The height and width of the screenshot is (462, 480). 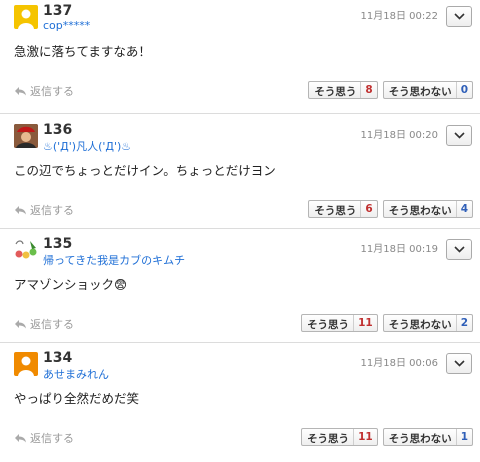 What do you see at coordinates (77, 398) in the screenshot?
I see `comment-text: やっぱり全然だめだ笑` at bounding box center [77, 398].